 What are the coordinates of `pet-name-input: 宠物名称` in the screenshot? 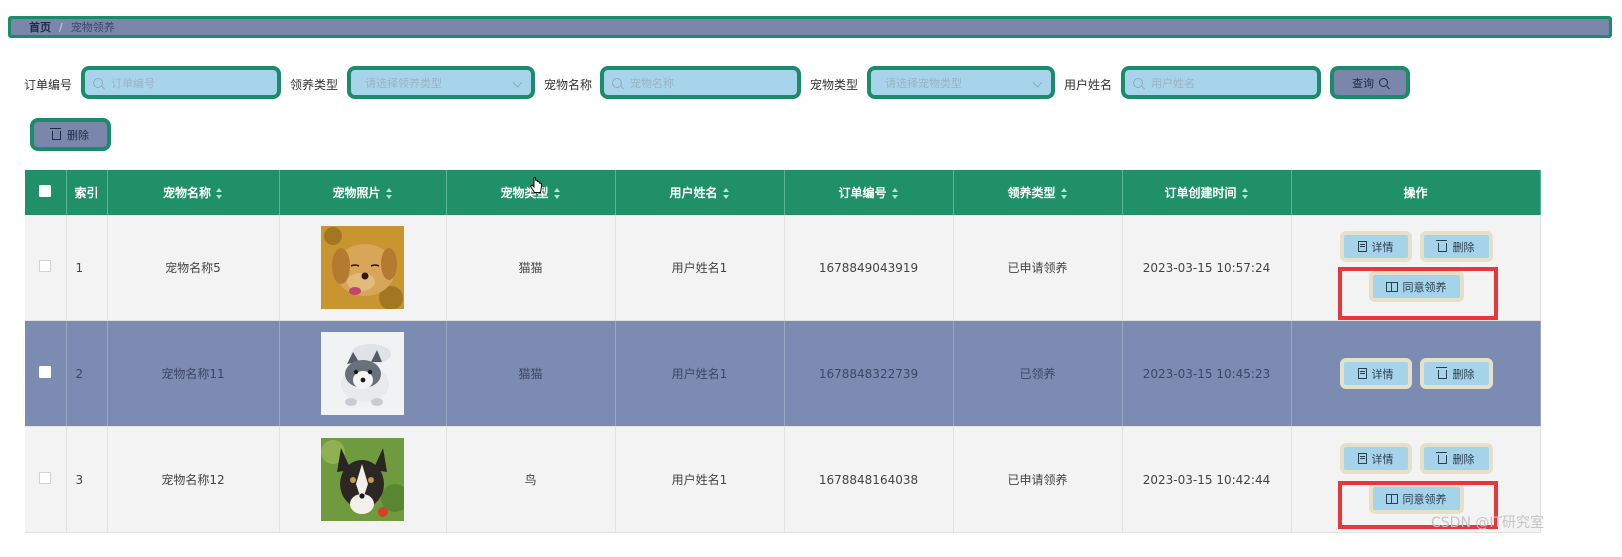 It's located at (700, 82).